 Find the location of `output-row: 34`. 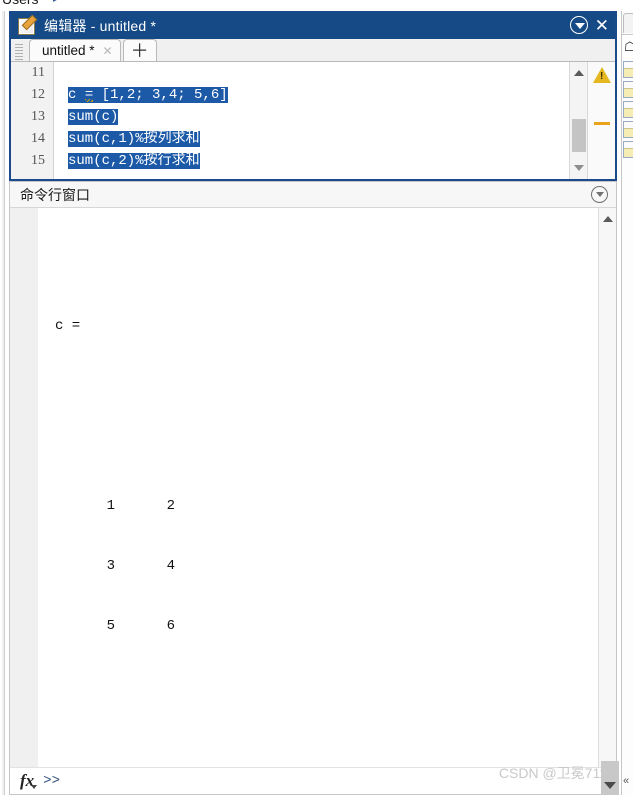

output-row: 34 is located at coordinates (335, 566).